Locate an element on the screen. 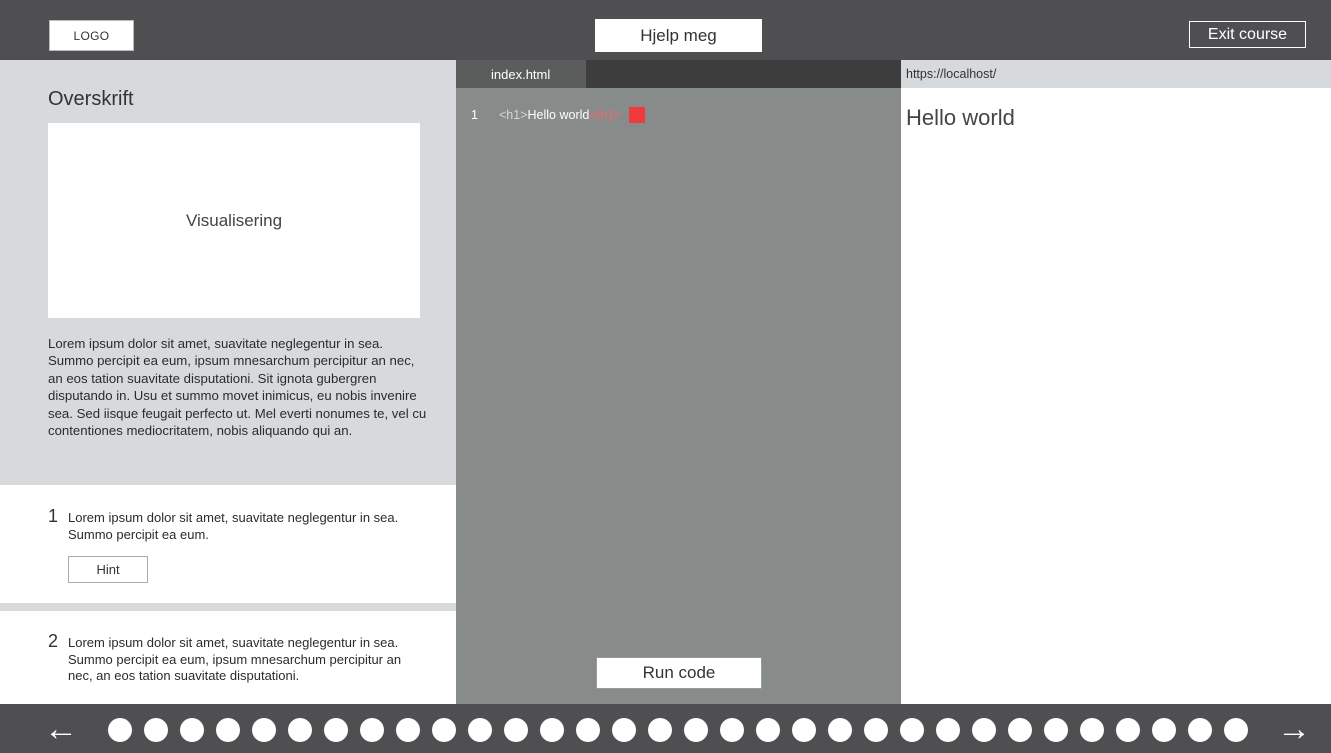  url-bar: https://localhost/ is located at coordinates (1116, 74).